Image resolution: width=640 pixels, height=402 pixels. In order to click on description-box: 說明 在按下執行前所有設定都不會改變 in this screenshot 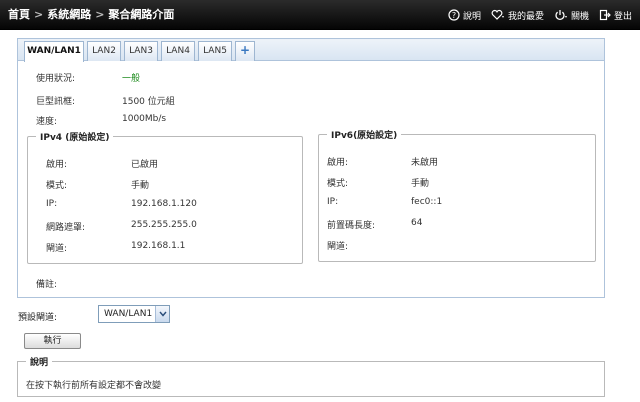, I will do `click(311, 376)`.